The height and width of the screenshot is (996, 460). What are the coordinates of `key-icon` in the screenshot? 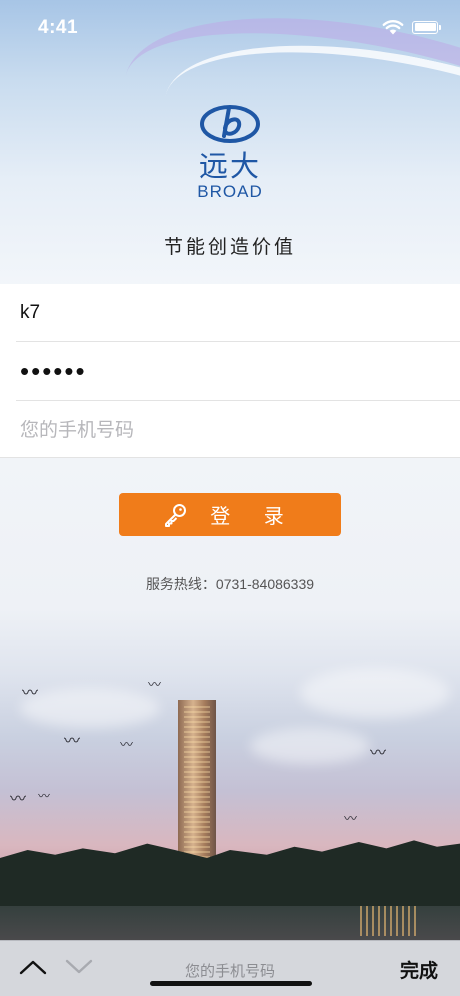 It's located at (176, 515).